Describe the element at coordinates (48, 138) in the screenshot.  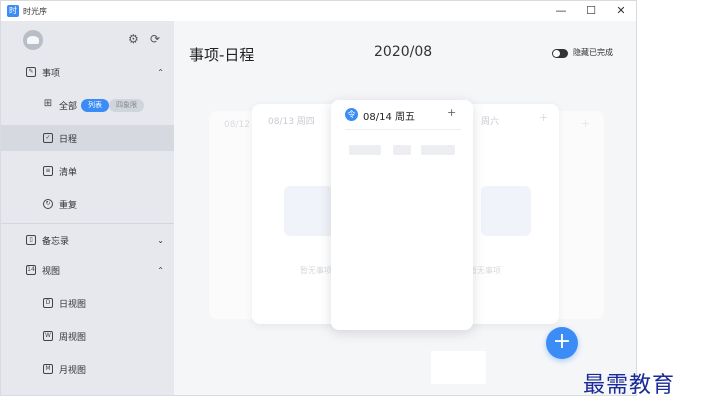
I see `checkbox-icon: ✓` at that location.